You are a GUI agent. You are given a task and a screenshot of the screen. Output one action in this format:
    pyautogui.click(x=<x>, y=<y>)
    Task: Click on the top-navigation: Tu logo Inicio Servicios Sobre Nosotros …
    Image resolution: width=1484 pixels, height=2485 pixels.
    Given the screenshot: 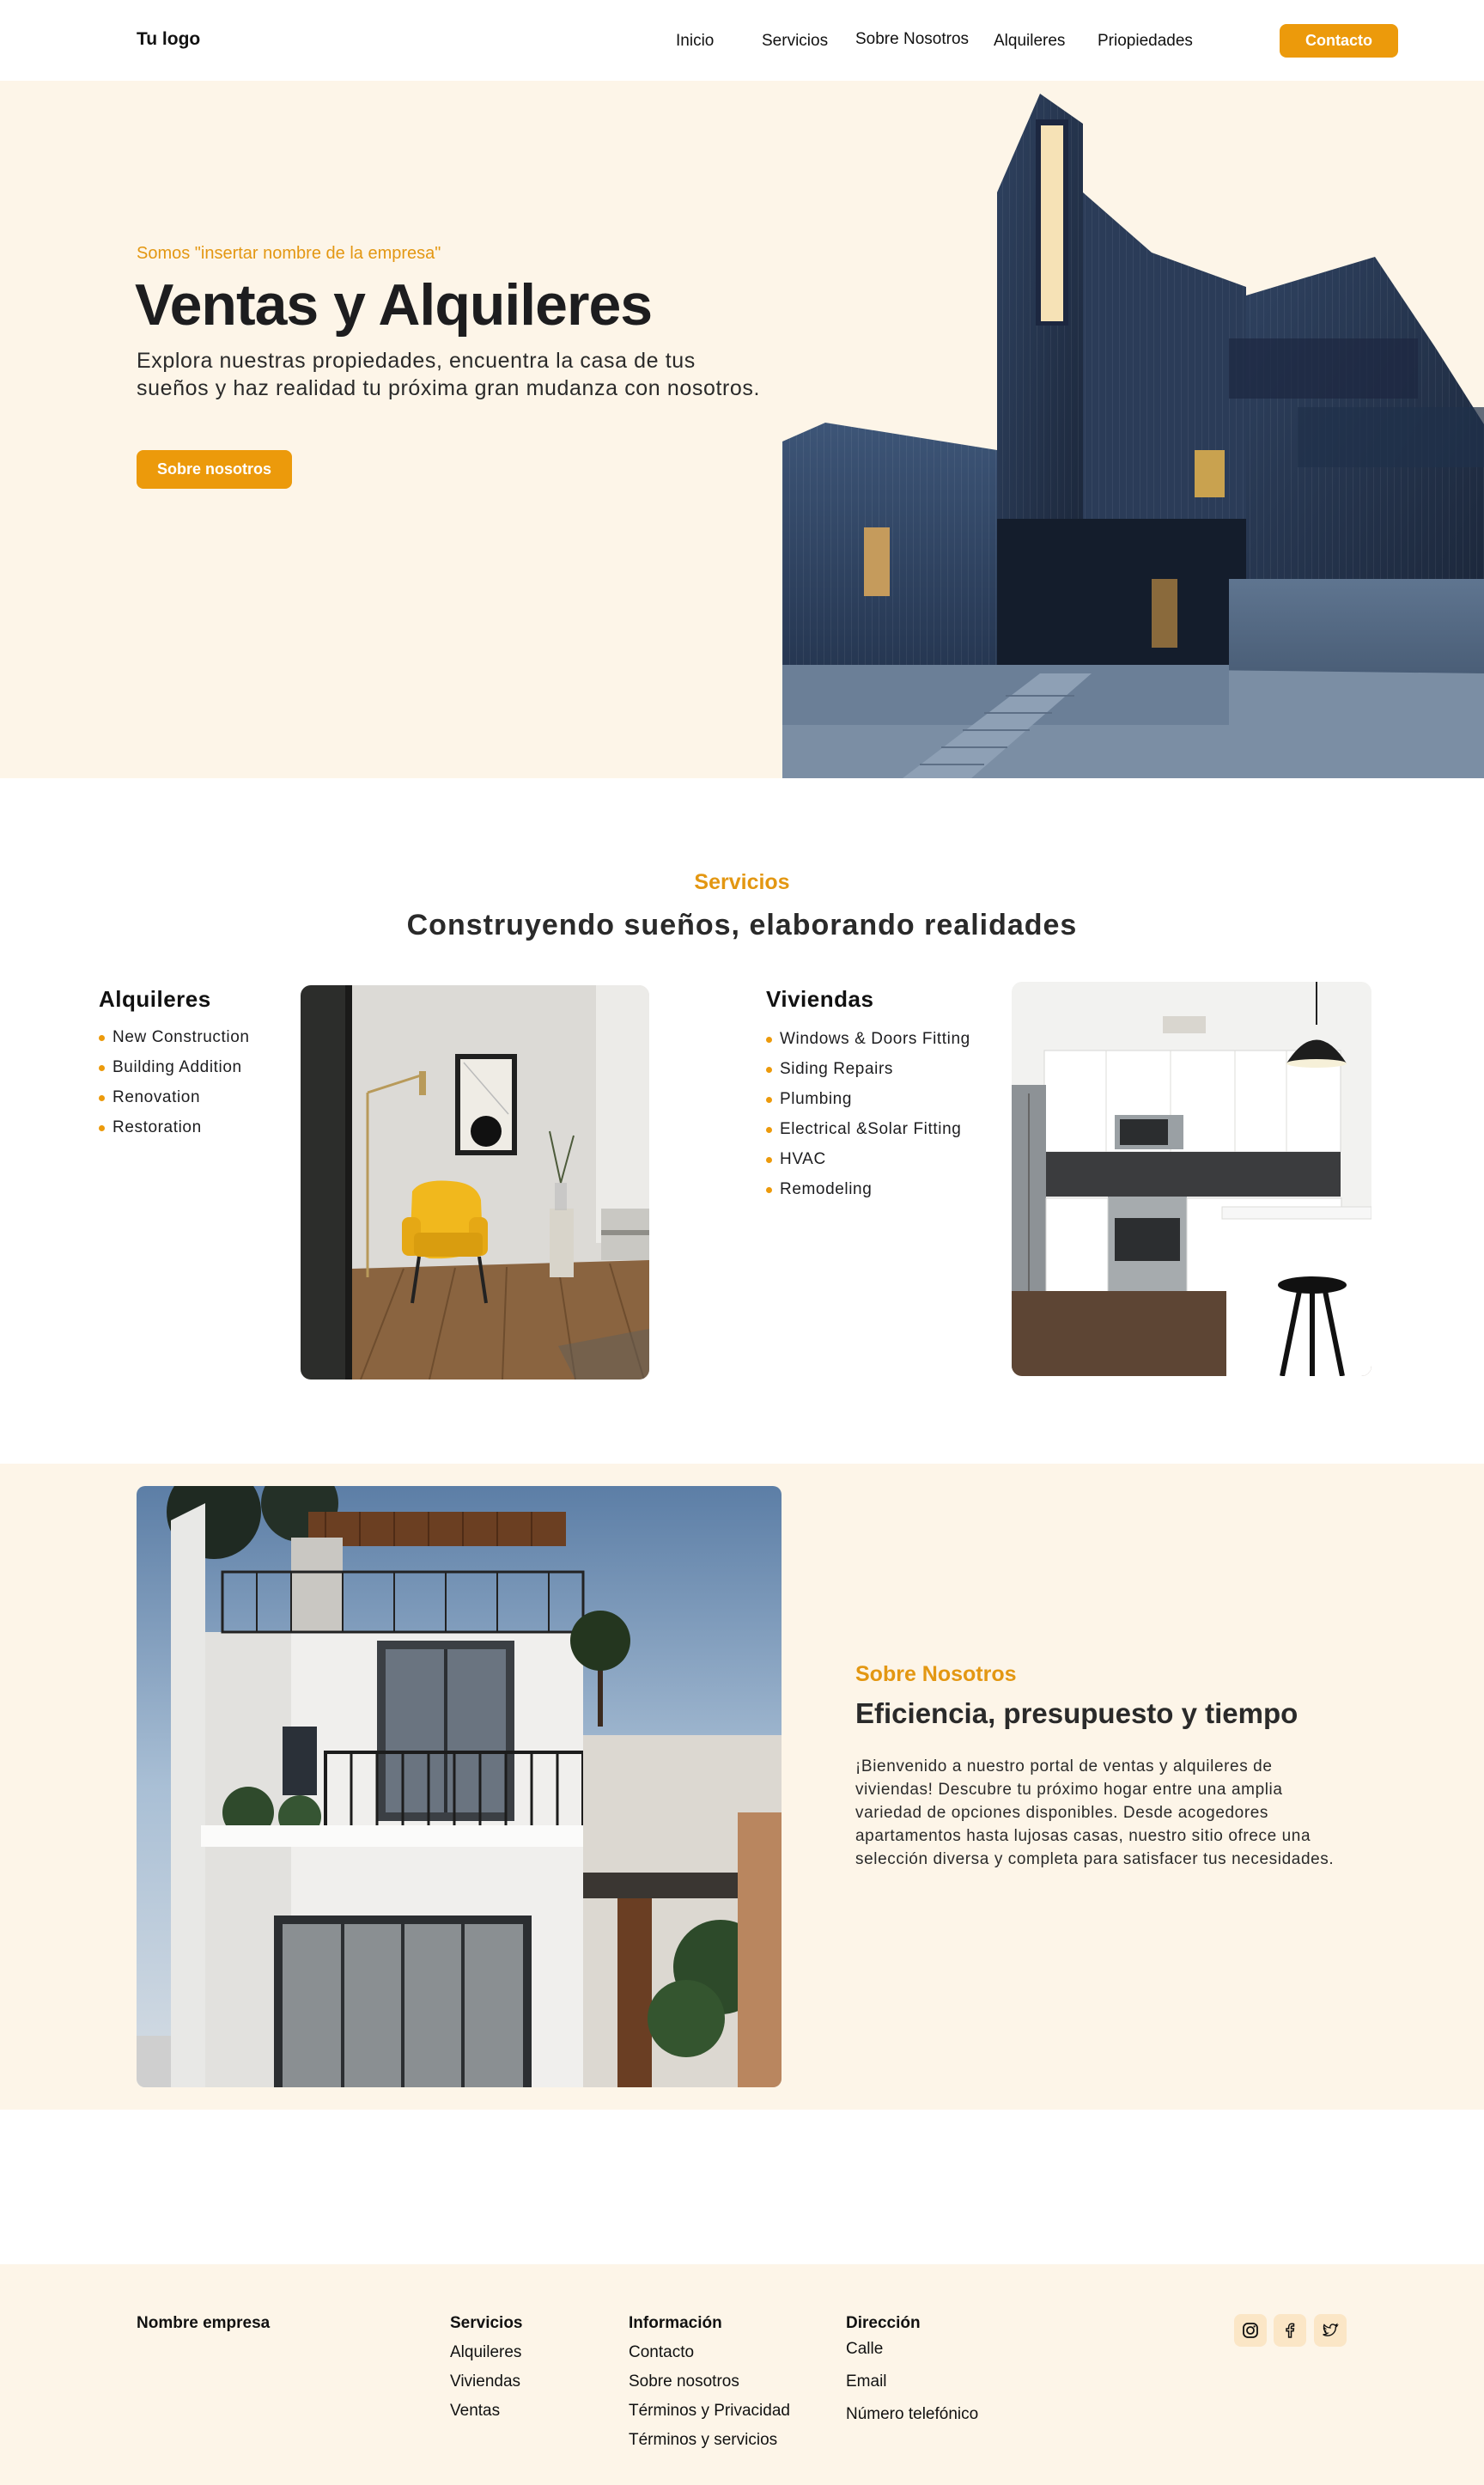 What is the action you would take?
    pyautogui.click(x=742, y=41)
    